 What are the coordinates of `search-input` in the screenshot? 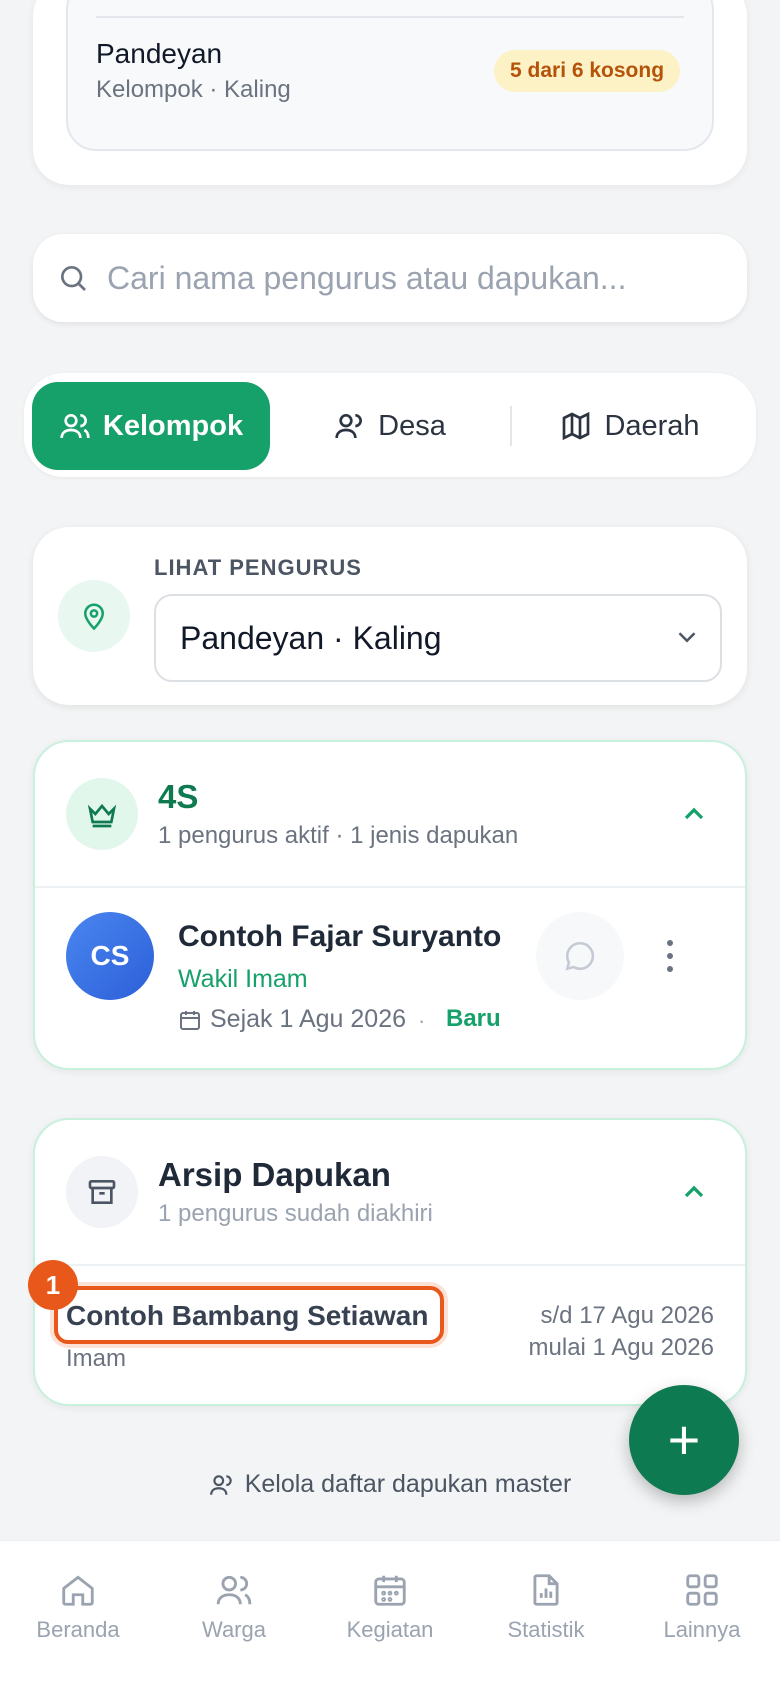 It's located at (387, 278).